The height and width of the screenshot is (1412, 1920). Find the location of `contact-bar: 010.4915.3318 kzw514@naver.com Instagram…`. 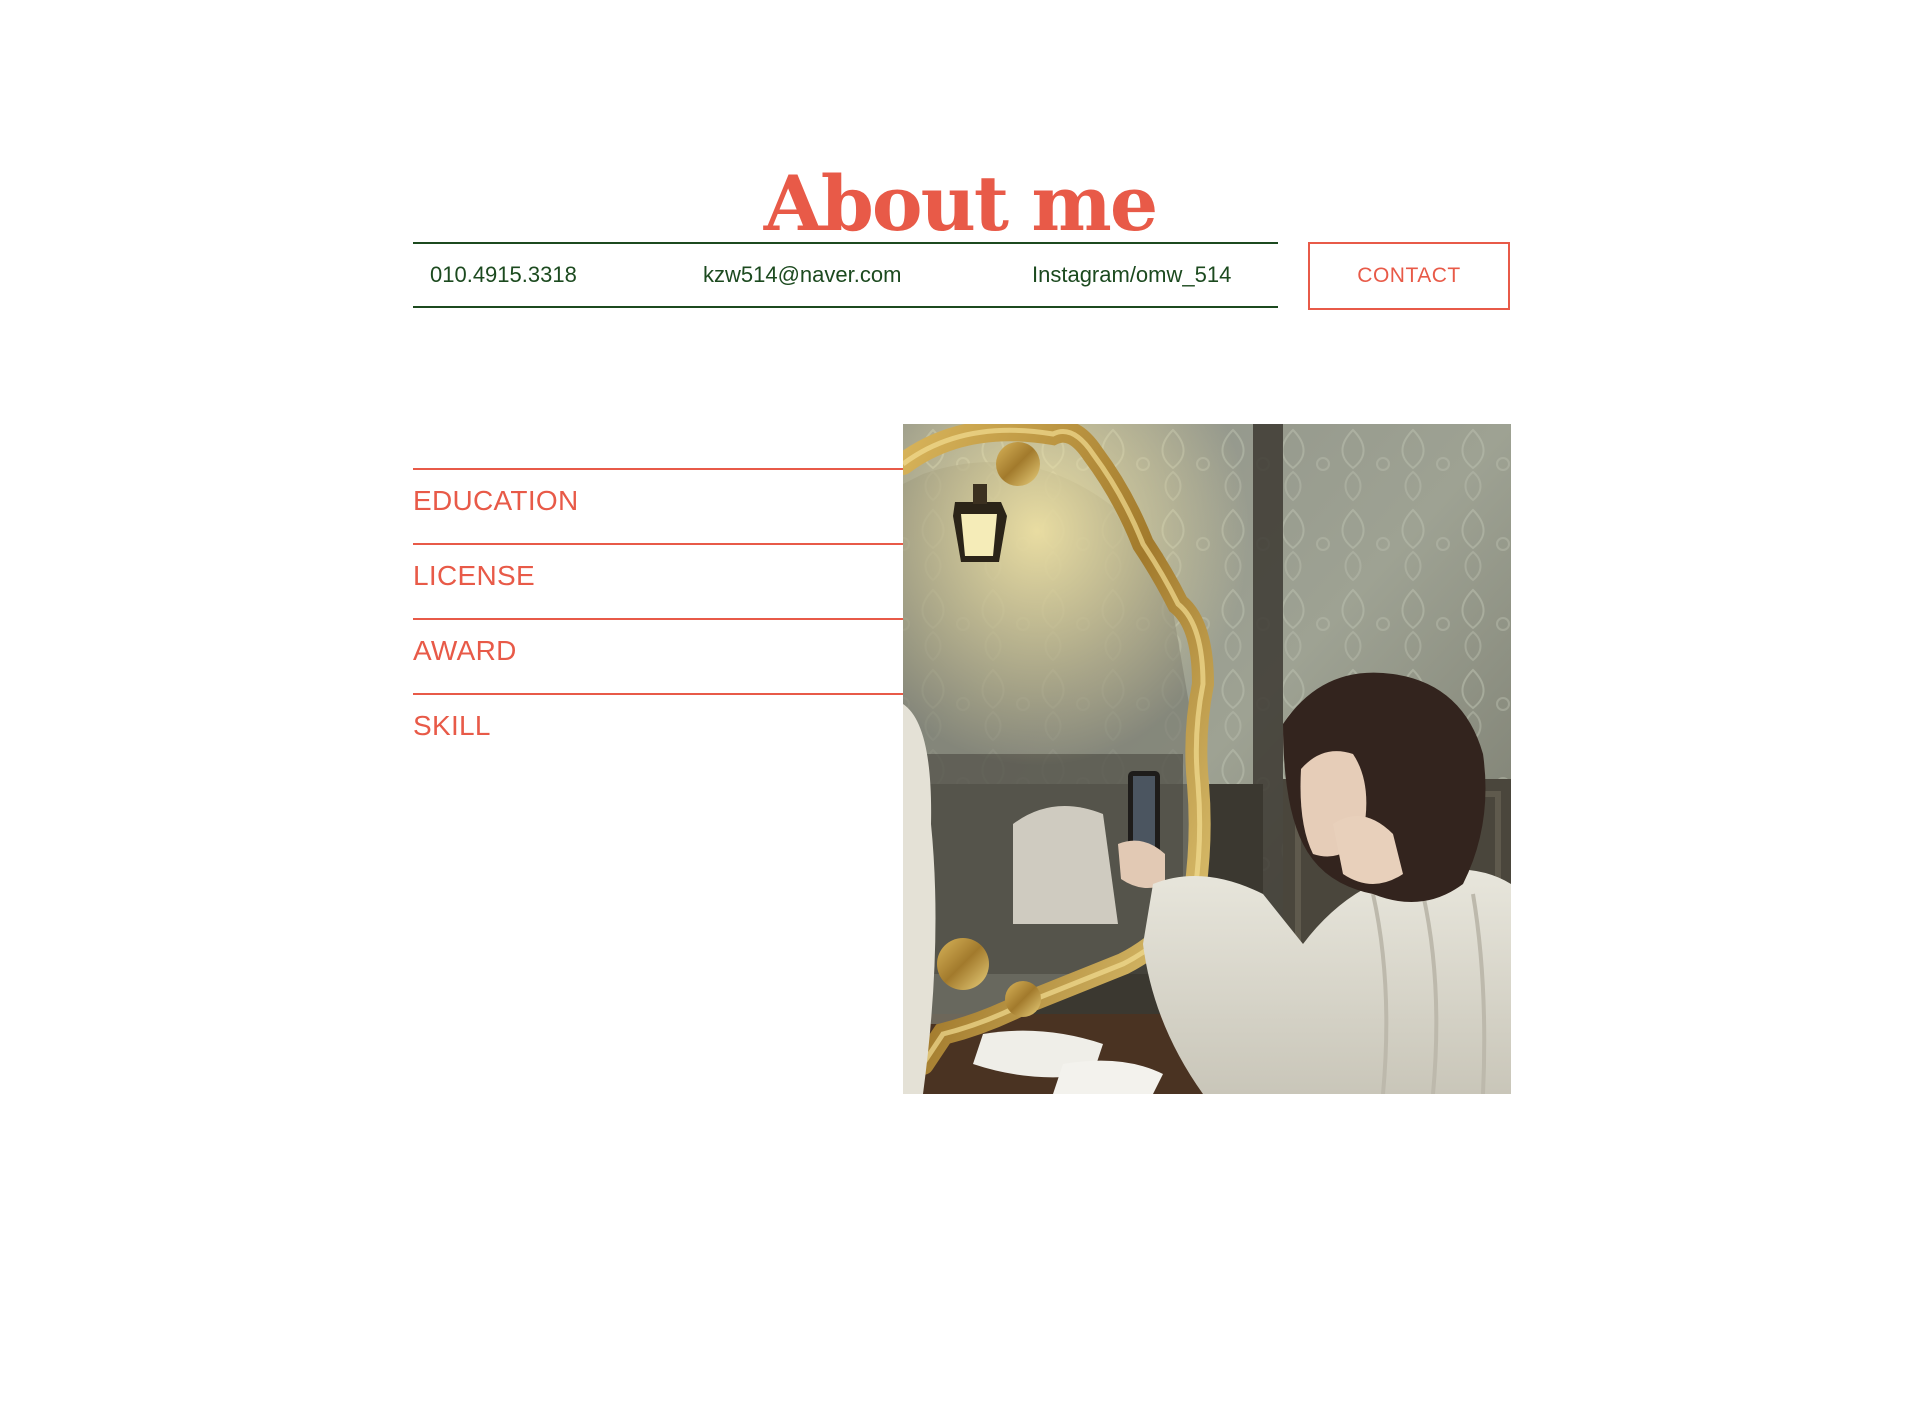

contact-bar: 010.4915.3318 kzw514@naver.com Instagram… is located at coordinates (845, 275).